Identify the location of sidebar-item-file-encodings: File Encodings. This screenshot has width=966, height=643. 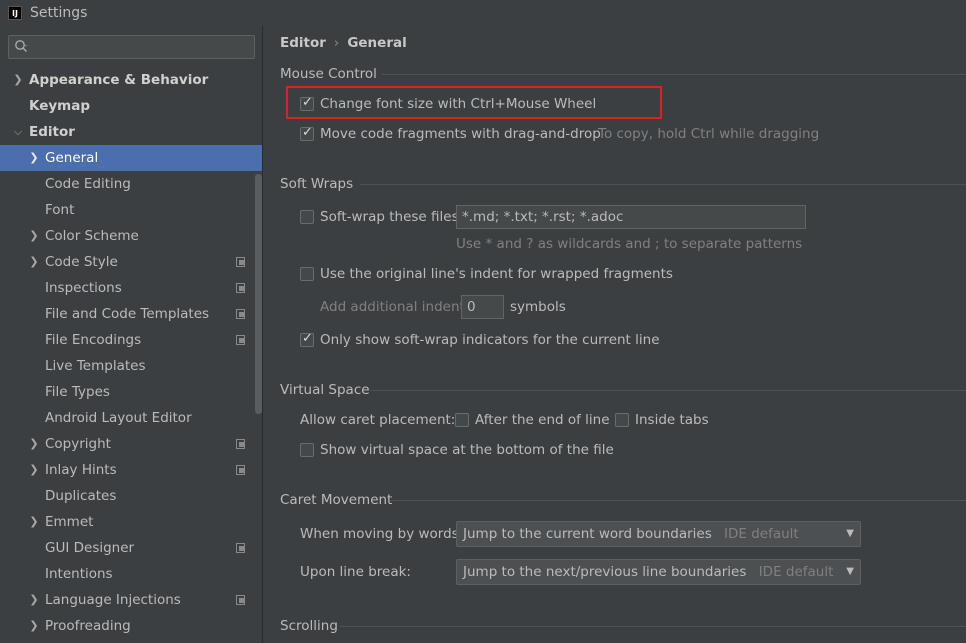
(131, 340).